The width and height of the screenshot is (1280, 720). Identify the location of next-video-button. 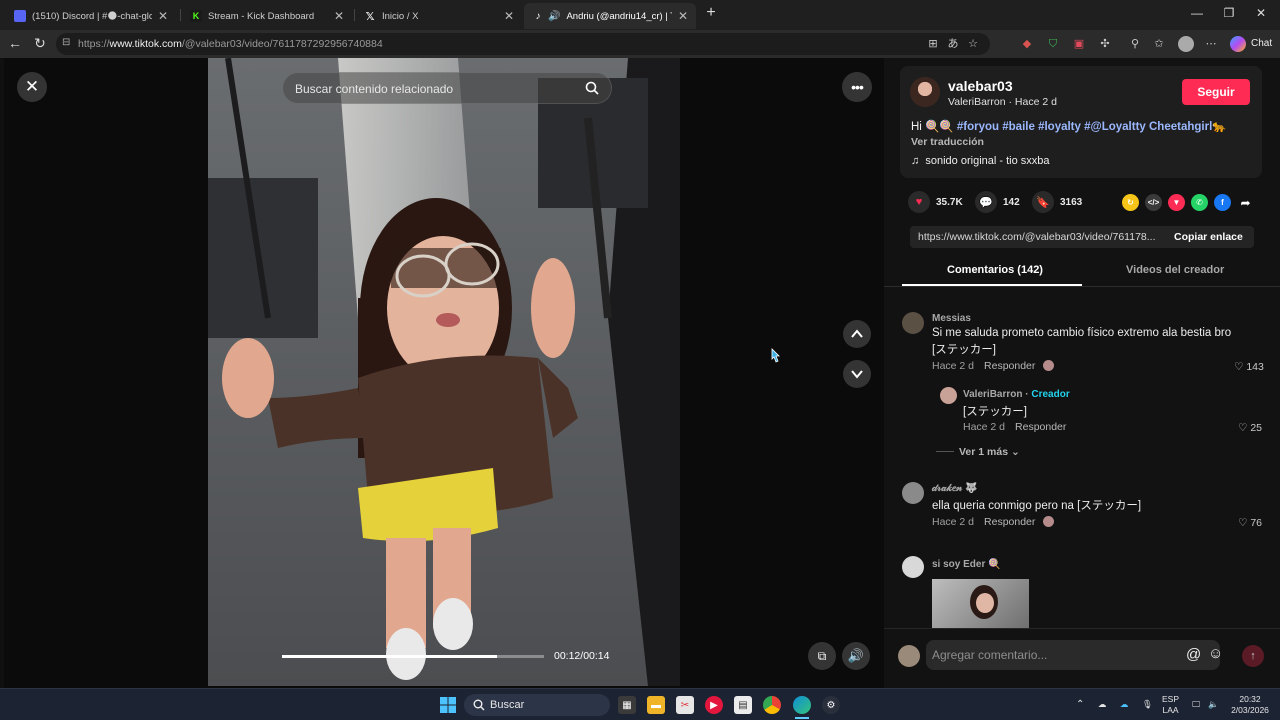
(857, 374).